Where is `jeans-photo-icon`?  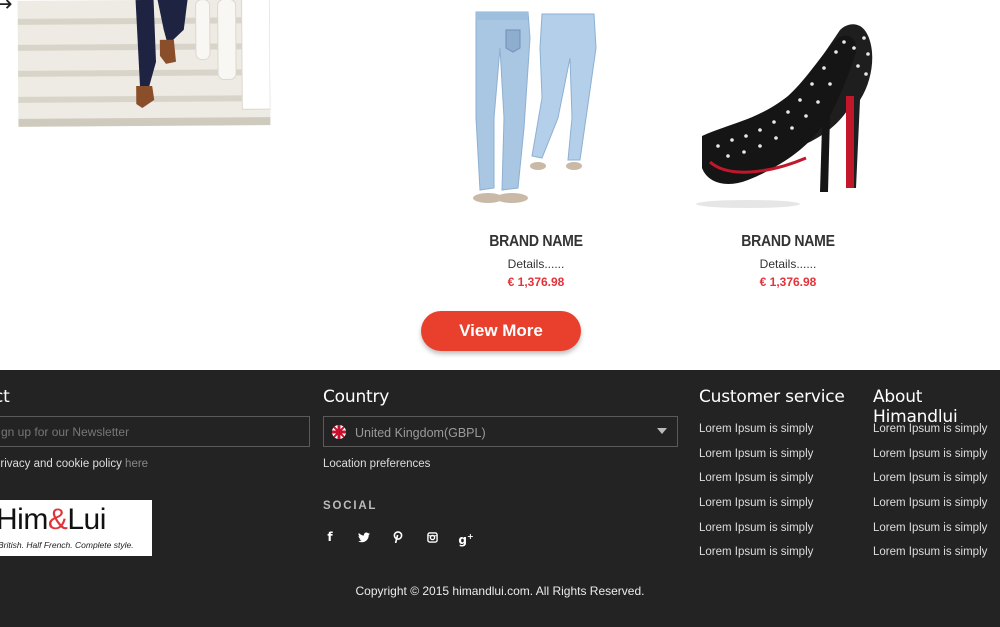
jeans-photo-icon is located at coordinates (536, 110).